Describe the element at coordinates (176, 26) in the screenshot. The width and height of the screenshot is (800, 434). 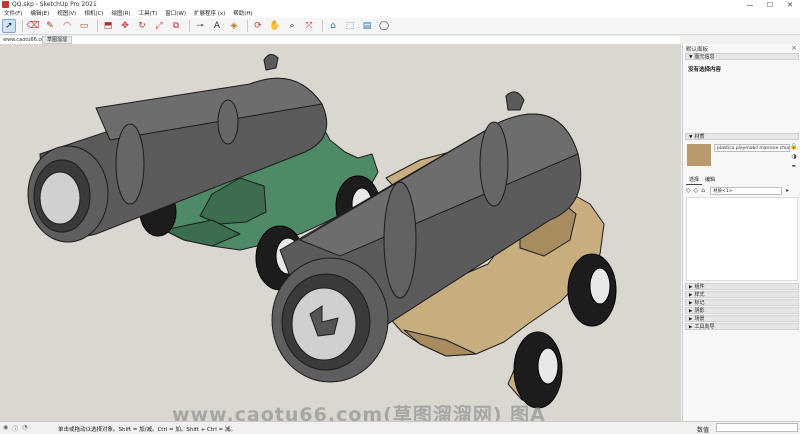
I see `offset-tool-icon: ⧉` at that location.